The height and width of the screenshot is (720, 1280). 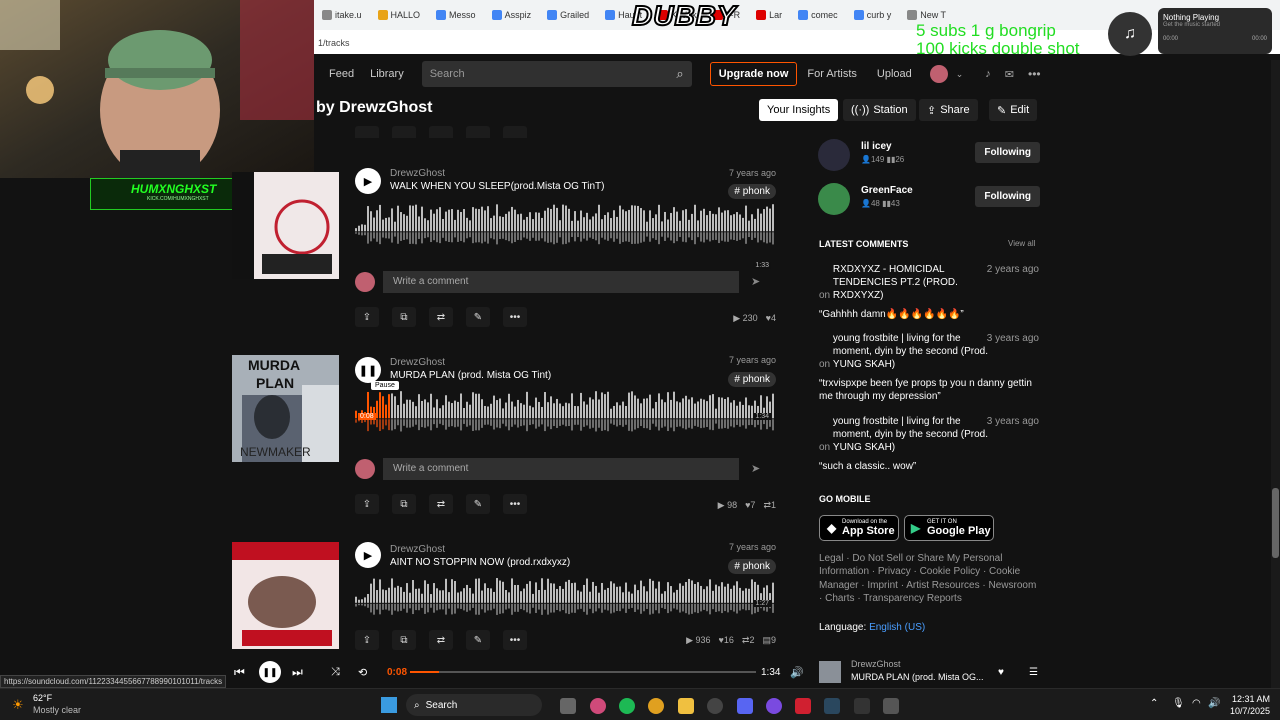 I want to click on app-store-badge: ◆ Download on the App Store, so click(x=859, y=528).